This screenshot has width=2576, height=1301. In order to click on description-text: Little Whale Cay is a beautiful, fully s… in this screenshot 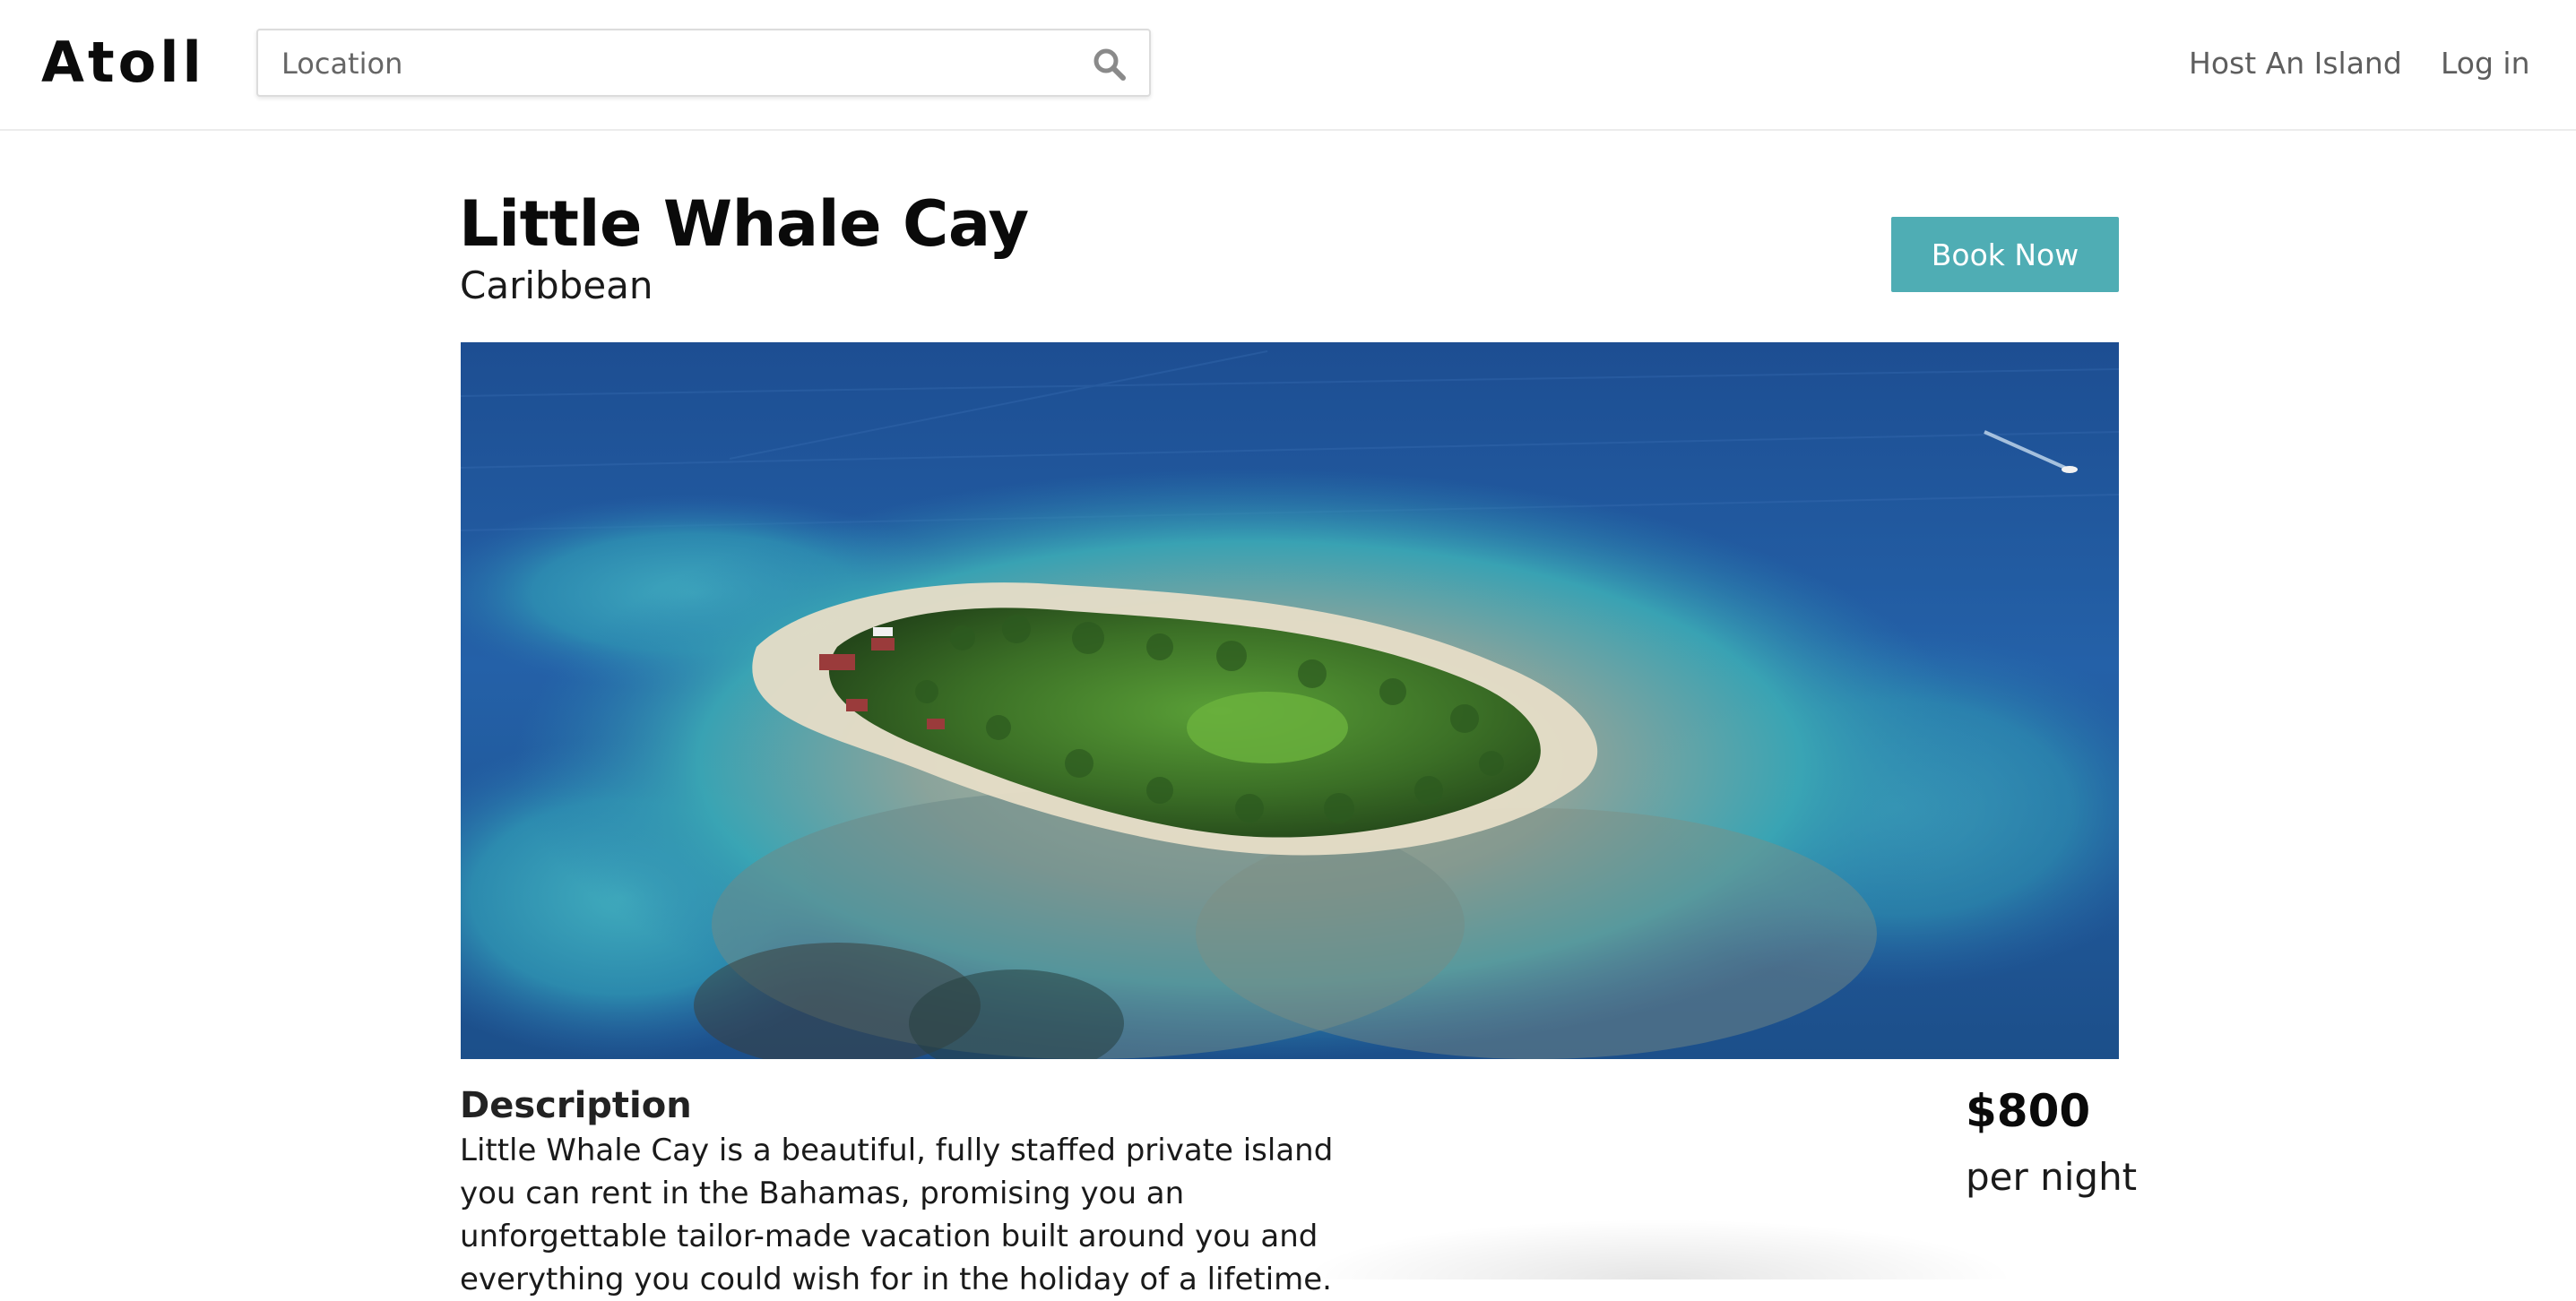, I will do `click(897, 1215)`.